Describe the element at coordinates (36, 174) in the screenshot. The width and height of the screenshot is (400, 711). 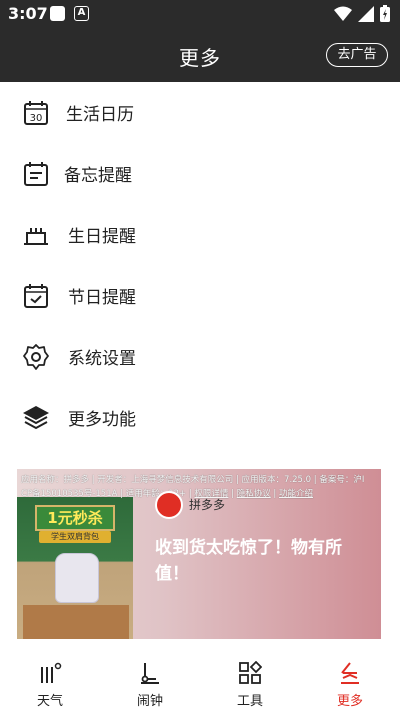
I see `memo-icon` at that location.